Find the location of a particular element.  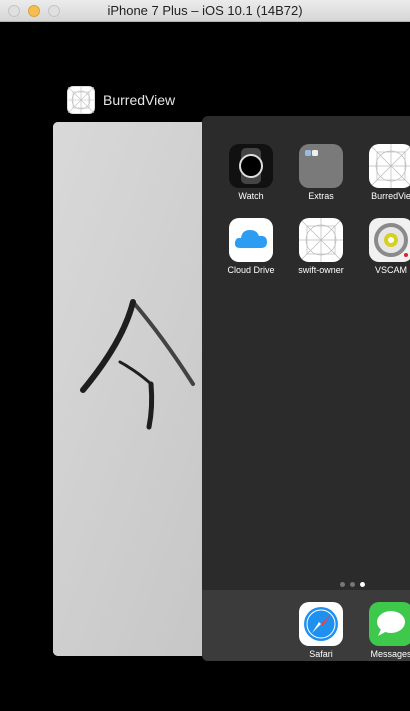

page-dot-active is located at coordinates (362, 584).